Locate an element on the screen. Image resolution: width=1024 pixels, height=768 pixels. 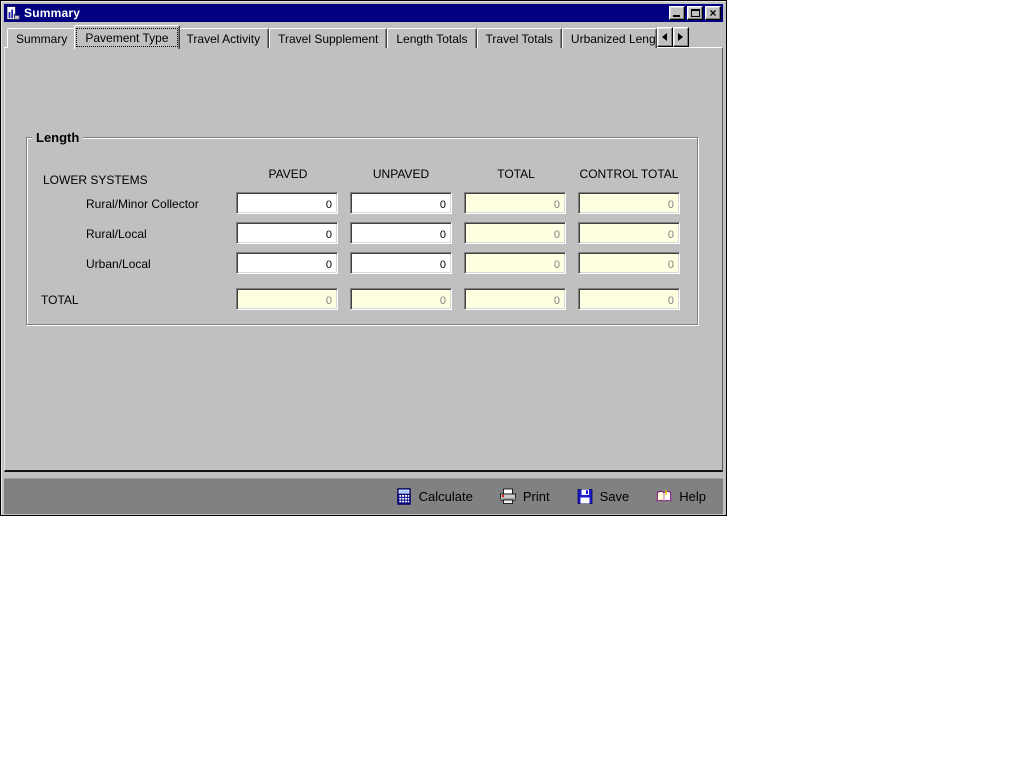
close-icon: × is located at coordinates (713, 13).